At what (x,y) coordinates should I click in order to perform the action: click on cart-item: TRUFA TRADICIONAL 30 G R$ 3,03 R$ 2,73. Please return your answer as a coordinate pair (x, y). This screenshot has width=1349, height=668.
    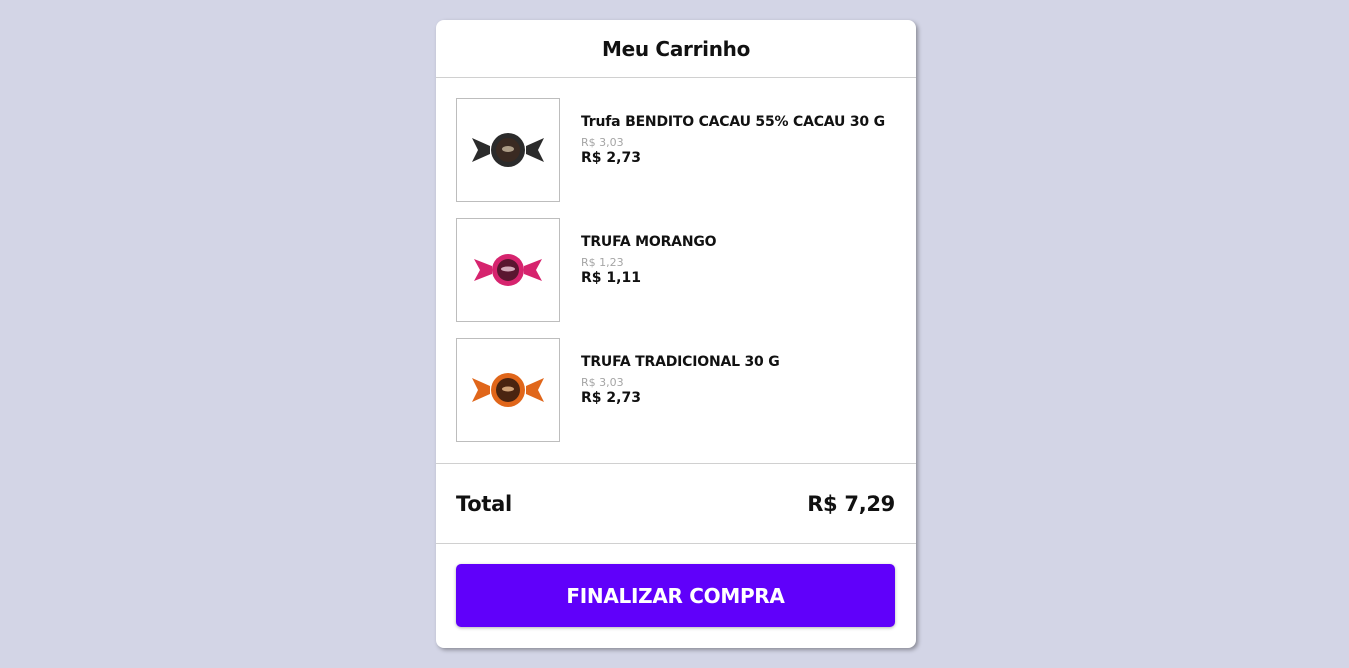
    Looking at the image, I should click on (676, 390).